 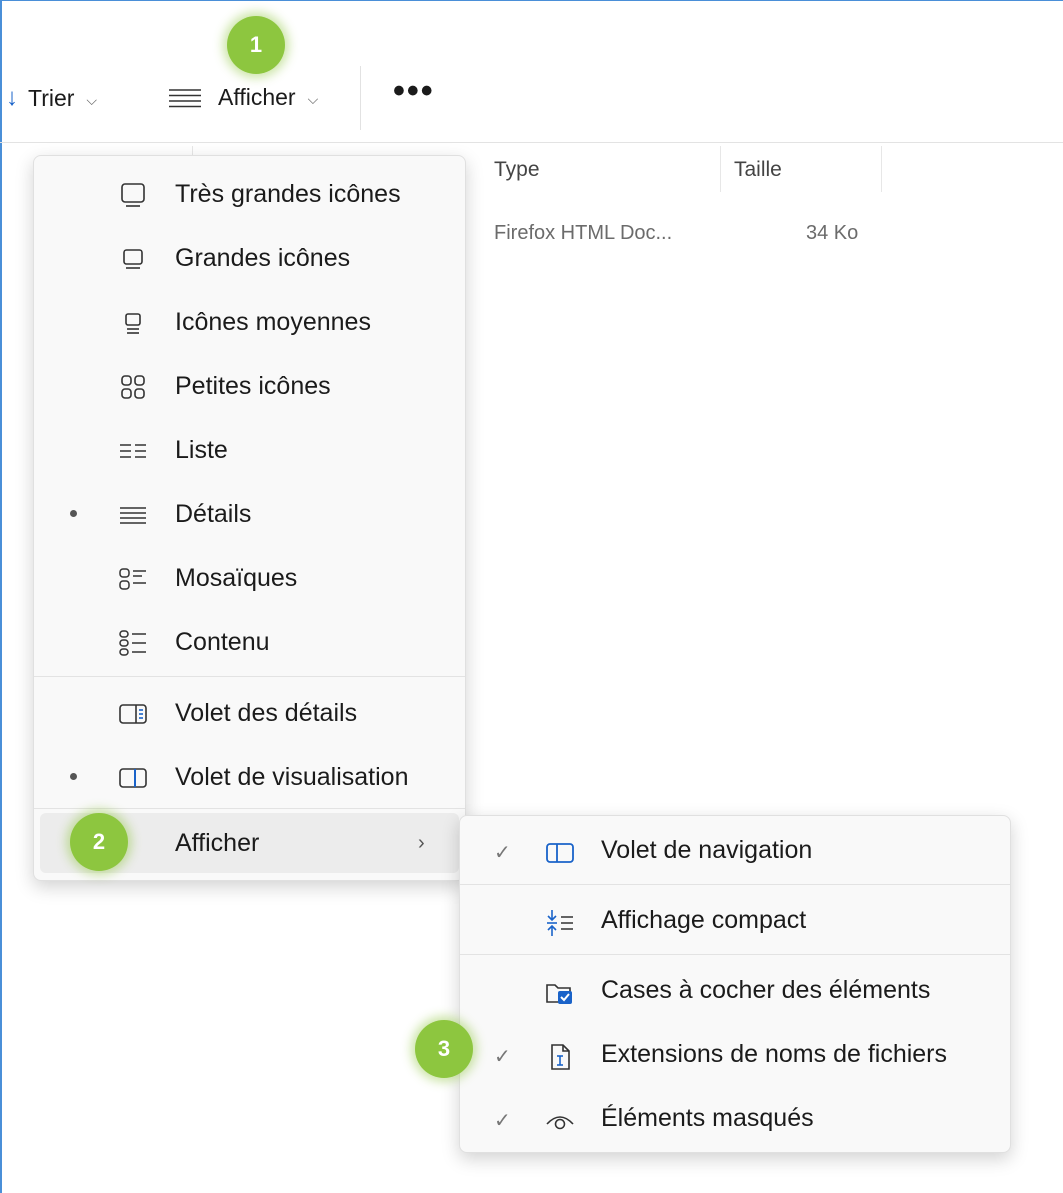 I want to click on preview-pane-icon, so click(x=133, y=778).